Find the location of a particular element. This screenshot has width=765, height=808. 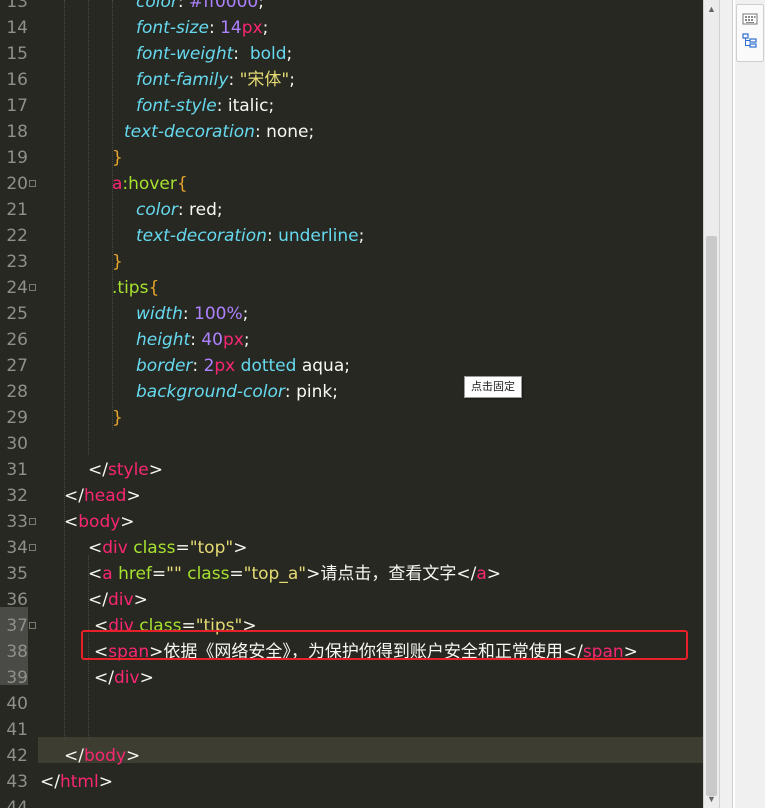

code-line: 35 <a href="" class="top_a">请点击，查看文字</a> is located at coordinates (351, 574).